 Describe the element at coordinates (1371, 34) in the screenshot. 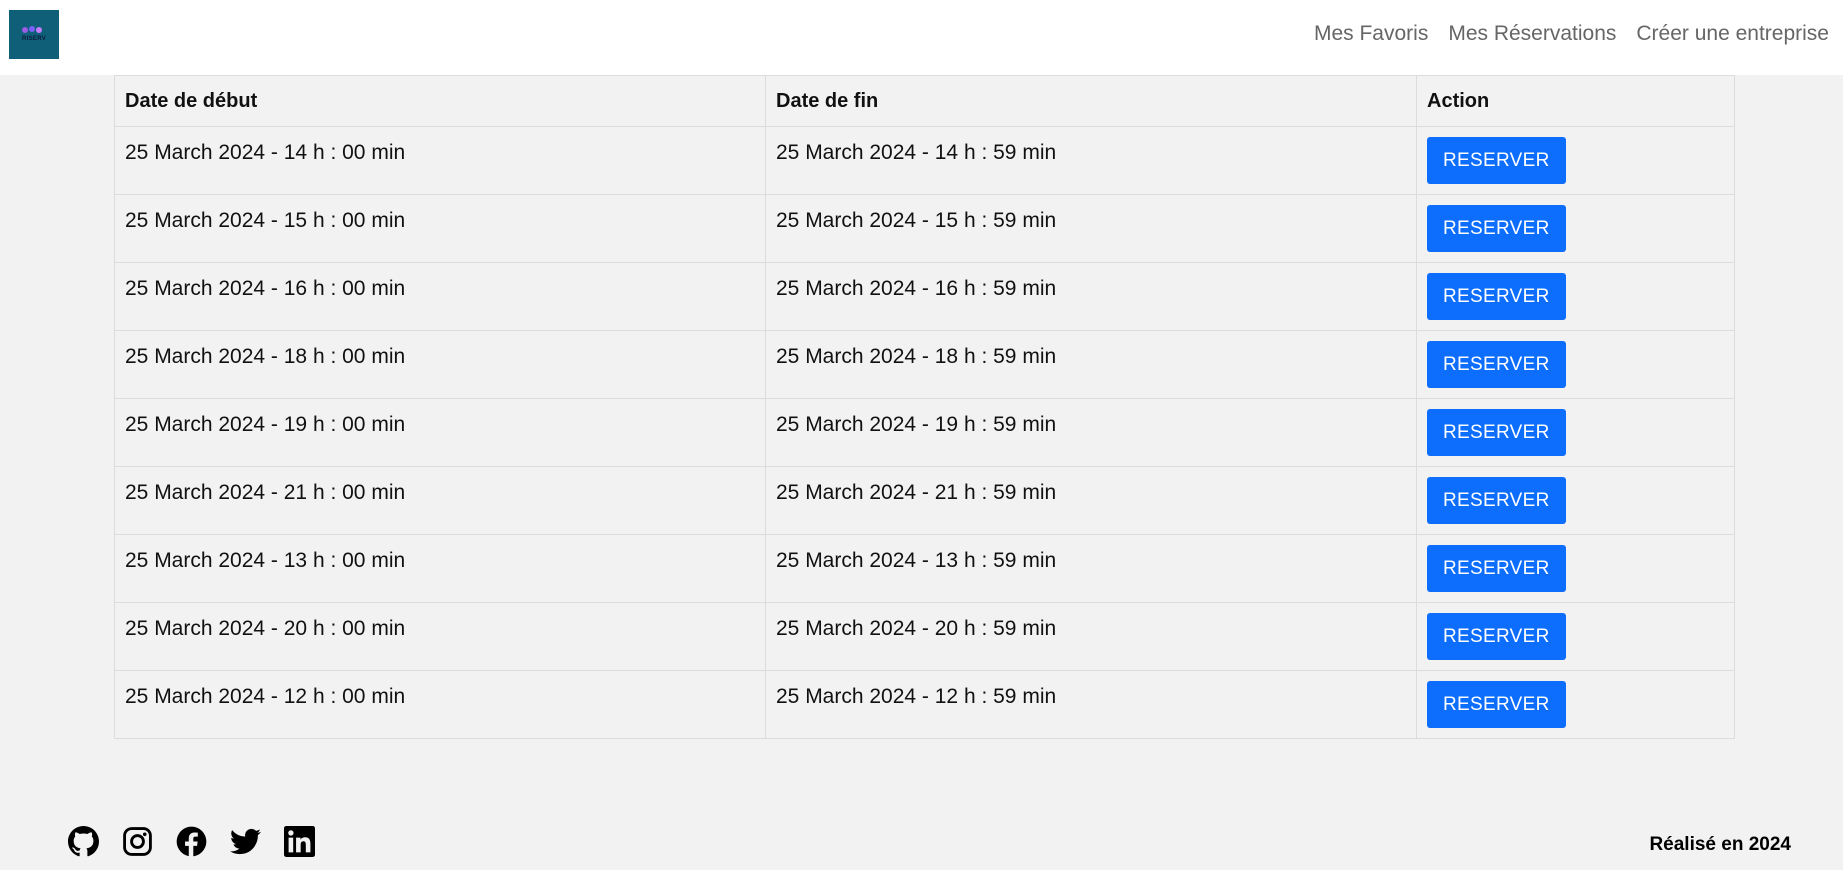

I see `nav-link-favoris: Mes Favoris` at that location.